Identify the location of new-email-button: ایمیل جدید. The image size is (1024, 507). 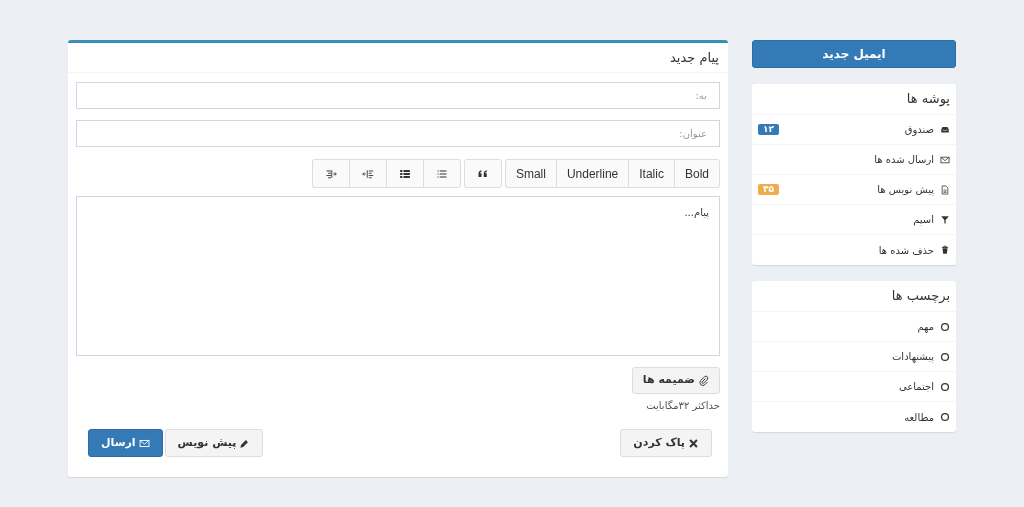
(854, 54).